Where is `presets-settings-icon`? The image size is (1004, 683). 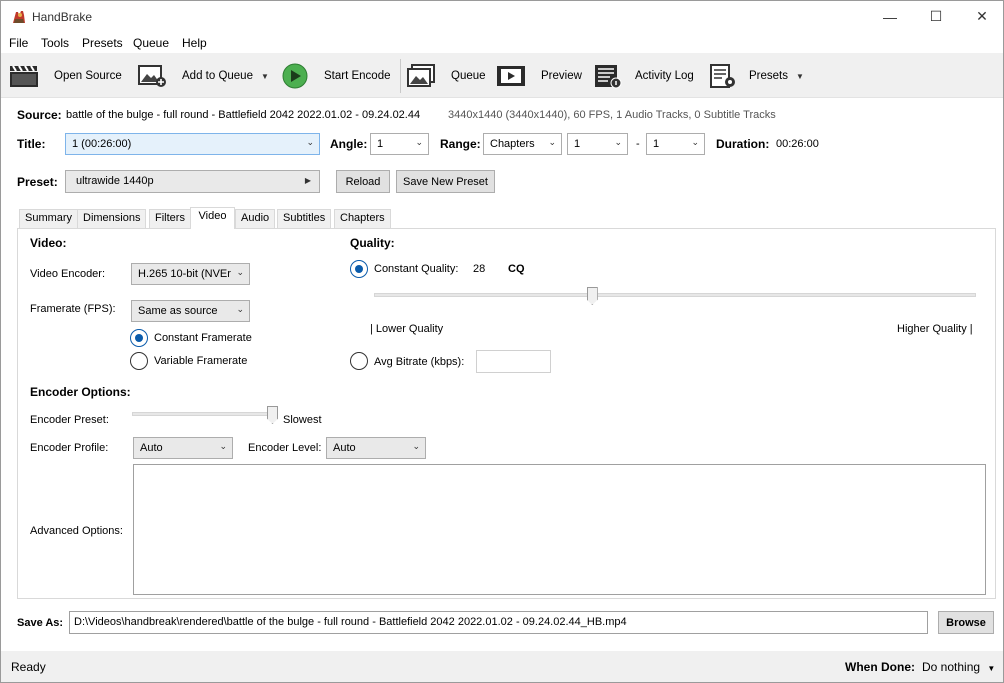
presets-settings-icon is located at coordinates (722, 76).